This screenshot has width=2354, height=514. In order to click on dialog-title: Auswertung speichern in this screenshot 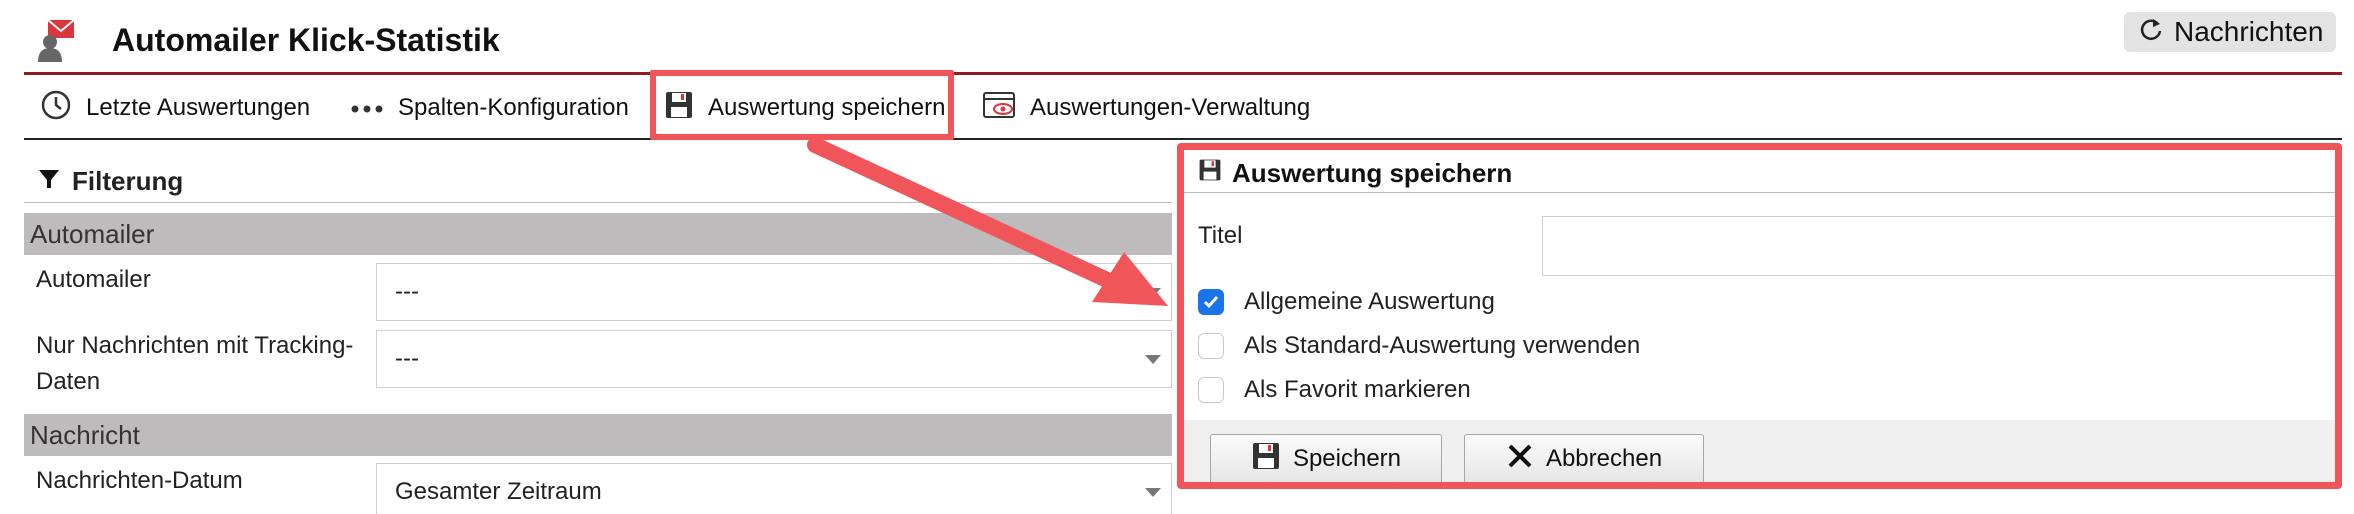, I will do `click(1355, 173)`.